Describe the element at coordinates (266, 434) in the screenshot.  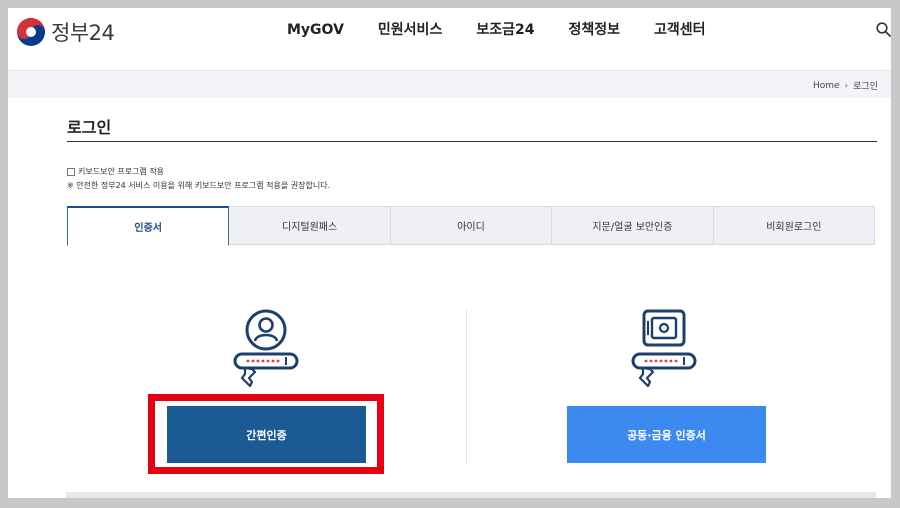
I see `simple-auth-button: 간편인증` at that location.